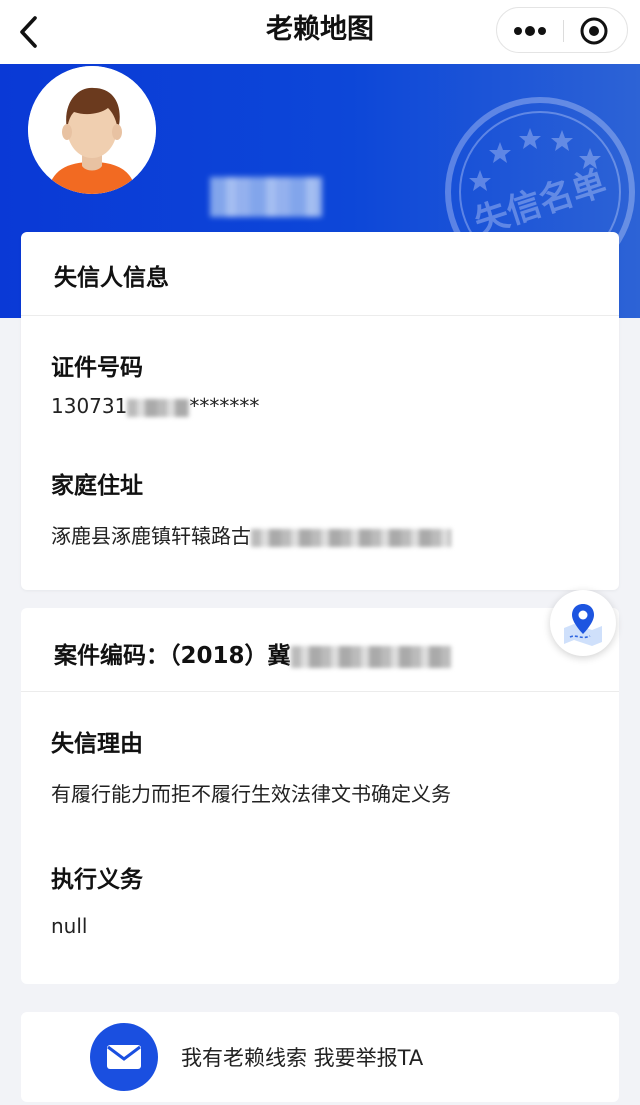 Image resolution: width=640 pixels, height=1105 pixels. I want to click on duty-label: 执行义务, so click(97, 880).